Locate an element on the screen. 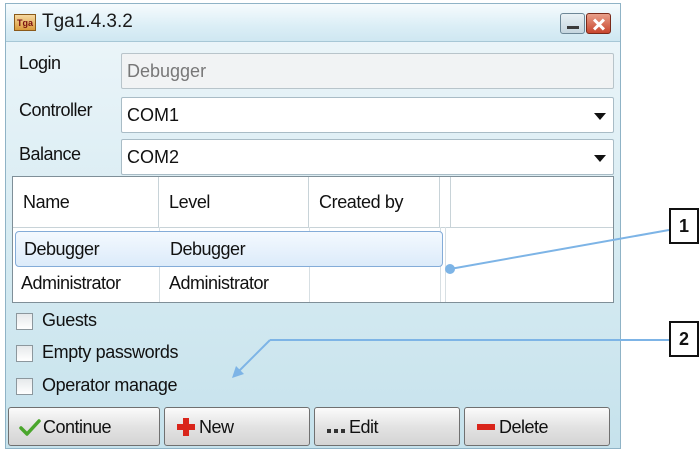 The width and height of the screenshot is (699, 454). plus-icon is located at coordinates (186, 427).